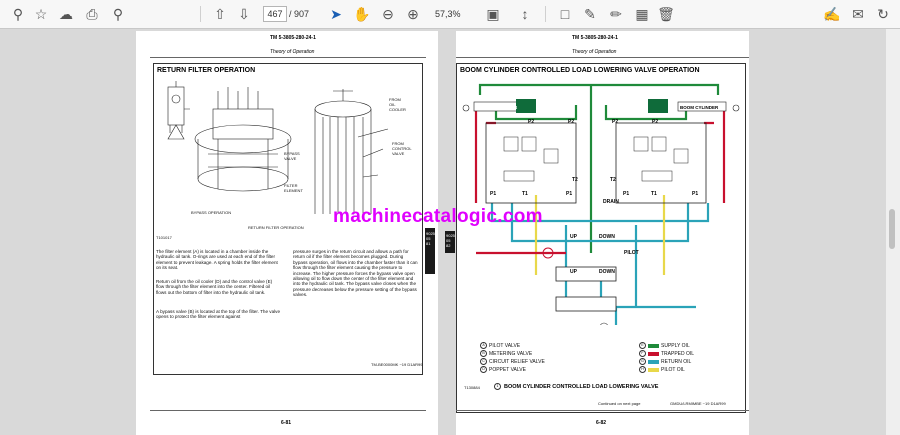  Describe the element at coordinates (244, 14) in the screenshot. I see `page-down-icon: ⇩` at that location.